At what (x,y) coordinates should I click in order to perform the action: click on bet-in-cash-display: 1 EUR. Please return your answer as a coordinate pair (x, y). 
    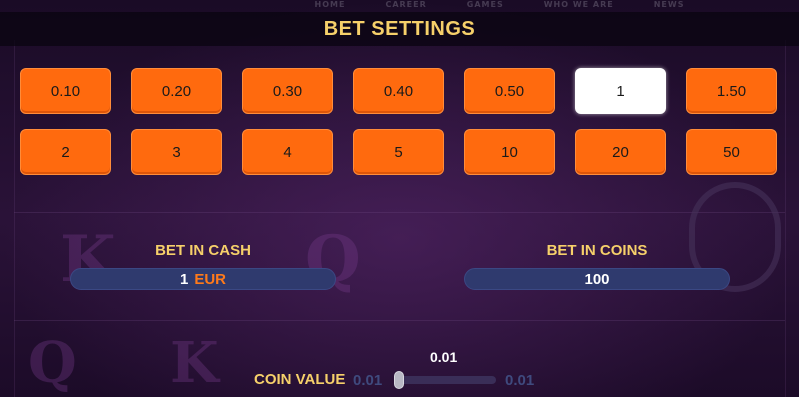
    Looking at the image, I should click on (203, 279).